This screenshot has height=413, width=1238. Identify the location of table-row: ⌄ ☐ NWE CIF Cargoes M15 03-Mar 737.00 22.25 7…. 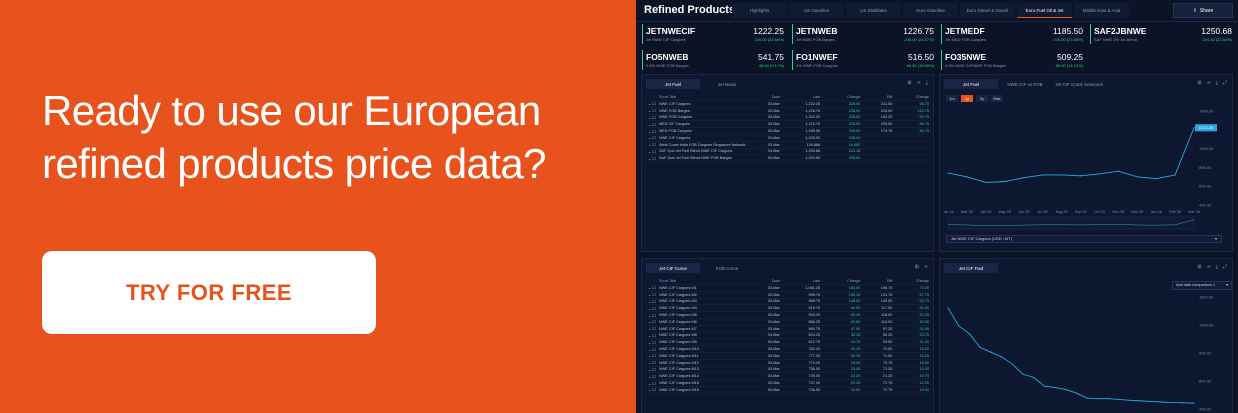
(787, 383).